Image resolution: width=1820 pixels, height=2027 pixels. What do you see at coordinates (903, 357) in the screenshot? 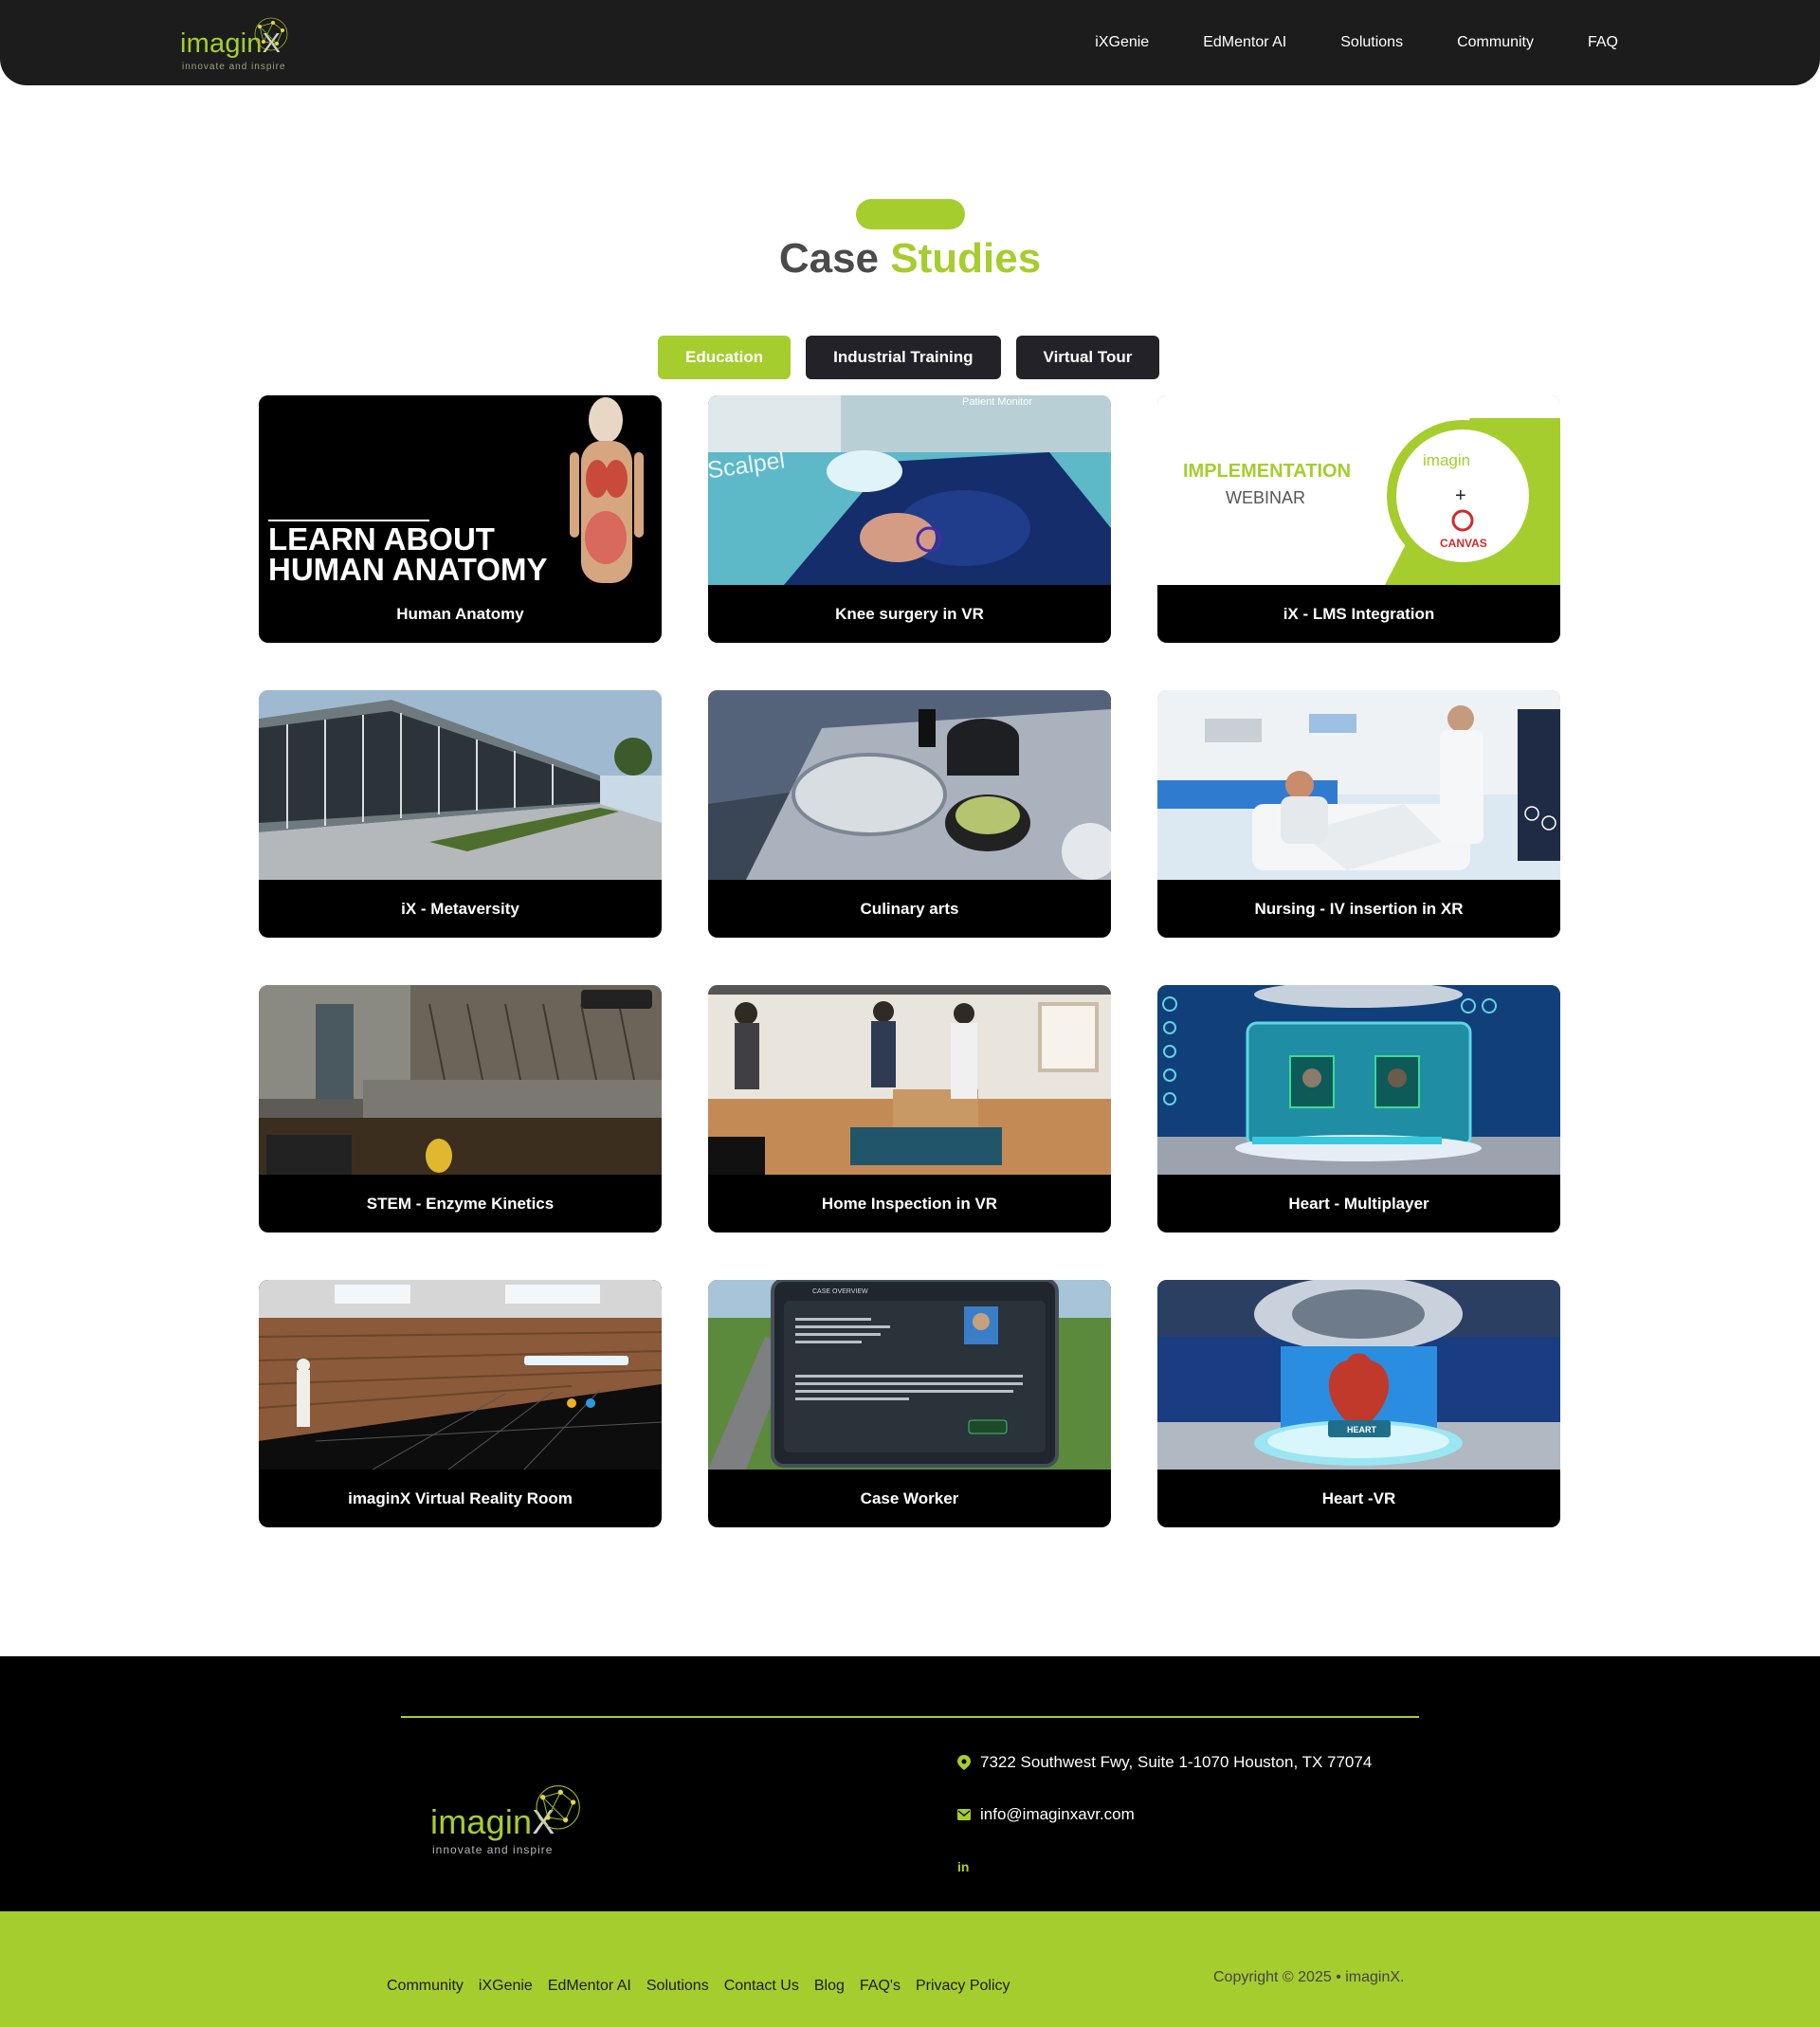
I see `tab-industrial-training: Industrial Training` at bounding box center [903, 357].